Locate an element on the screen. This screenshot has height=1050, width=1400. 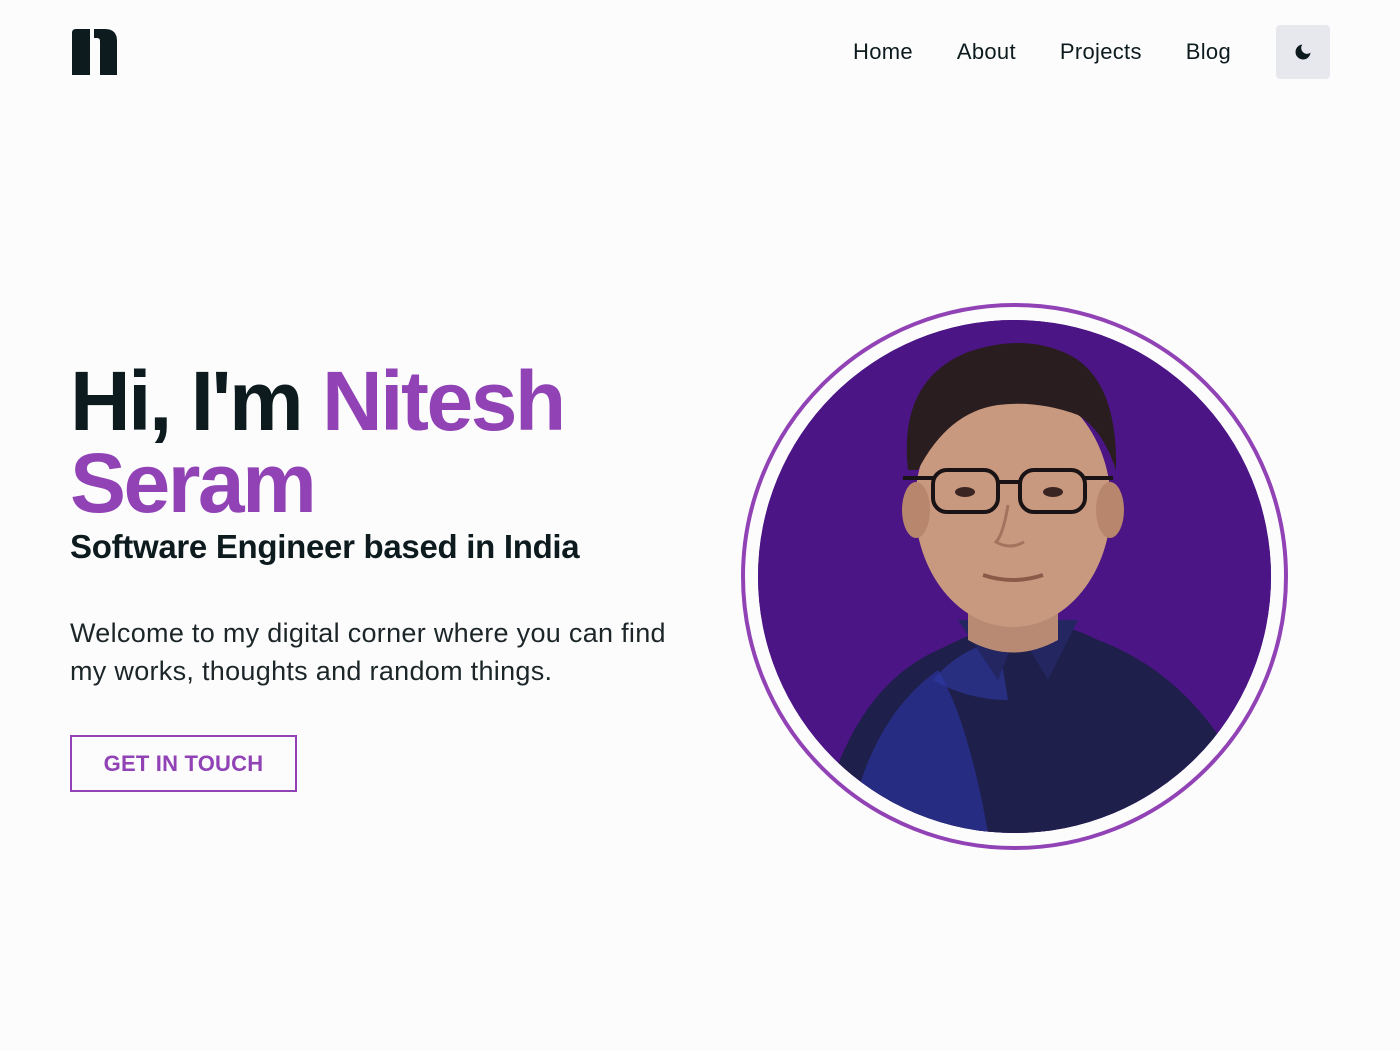
nav-link-home: Home is located at coordinates (883, 52).